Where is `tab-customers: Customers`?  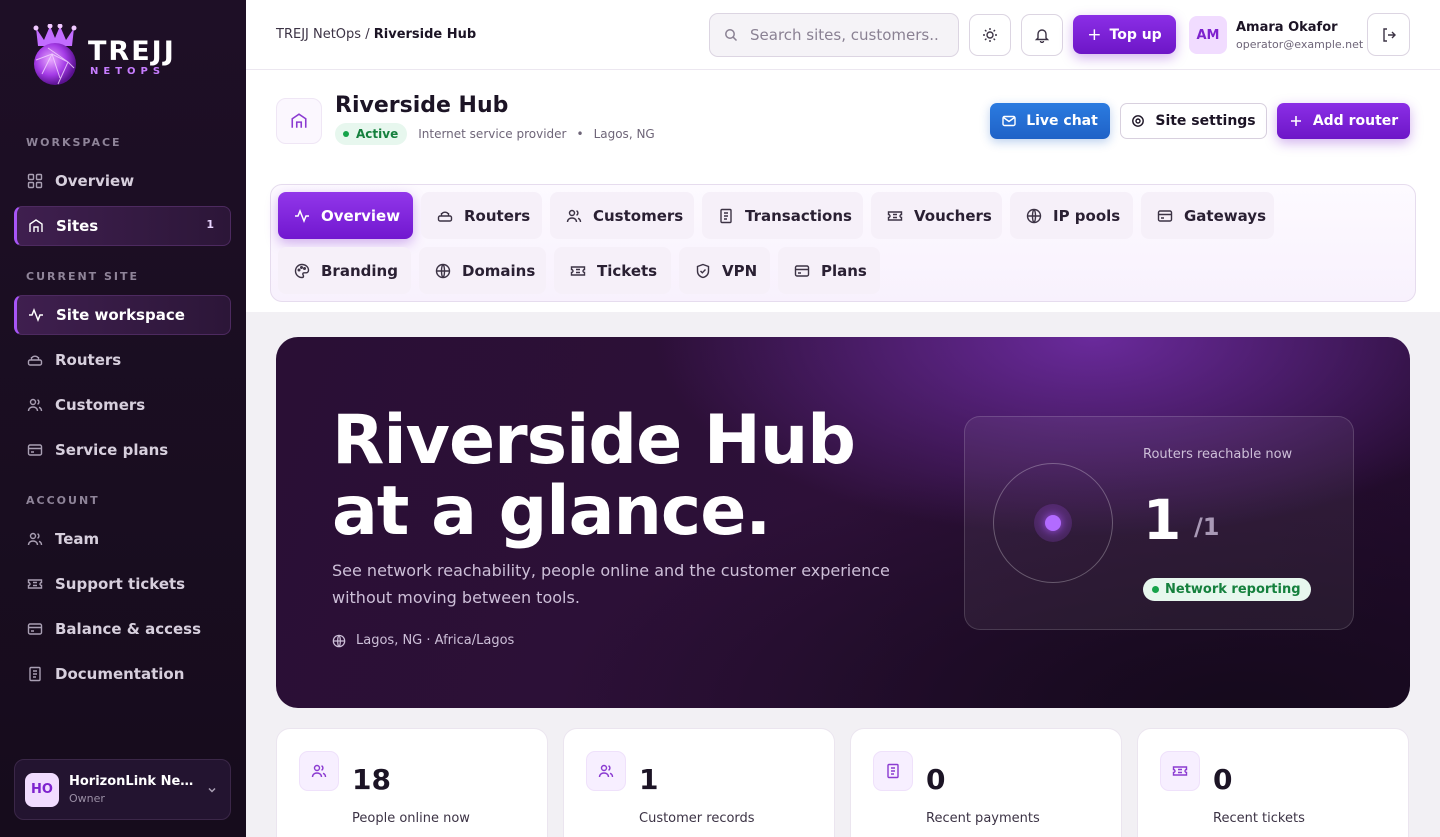
tab-customers: Customers is located at coordinates (622, 215).